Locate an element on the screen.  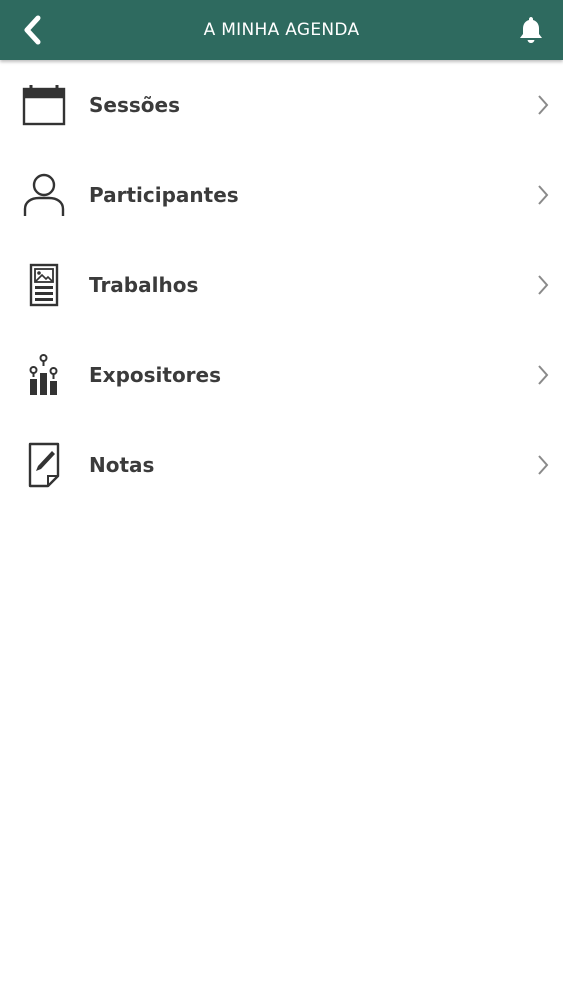
menu-item-expositores: Expositores is located at coordinates (281, 375).